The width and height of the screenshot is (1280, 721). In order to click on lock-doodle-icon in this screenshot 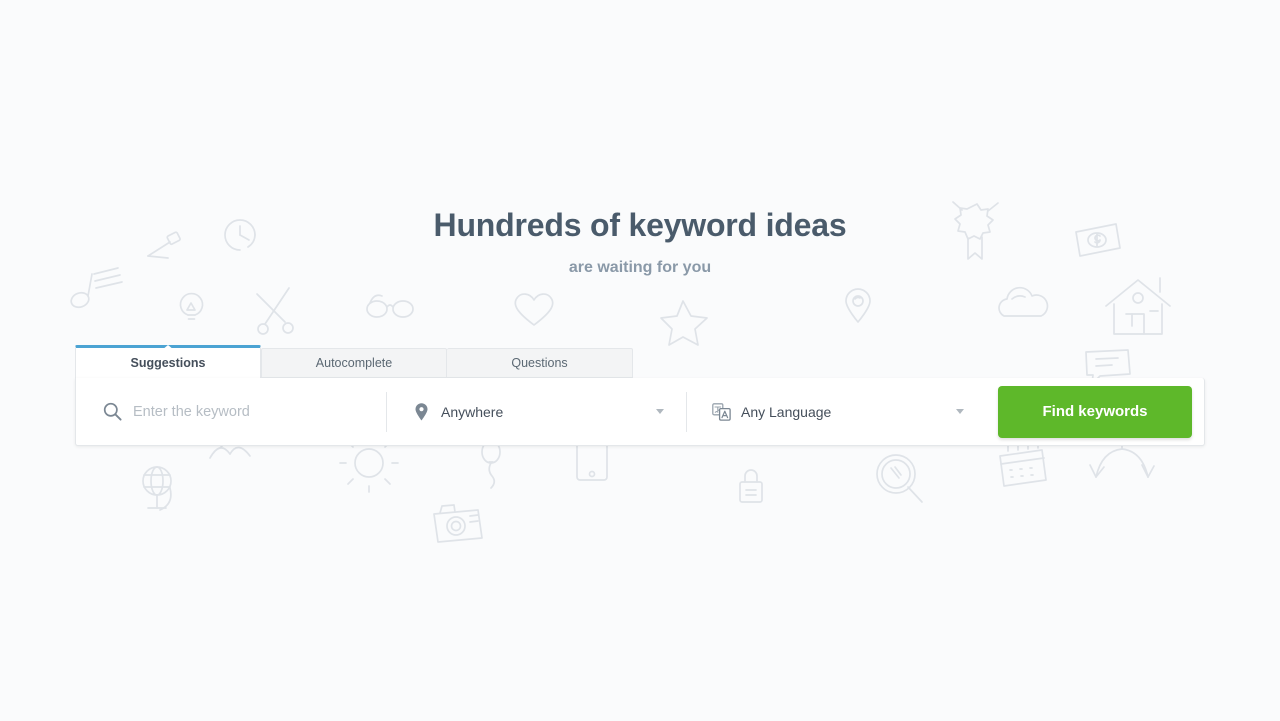, I will do `click(751, 486)`.